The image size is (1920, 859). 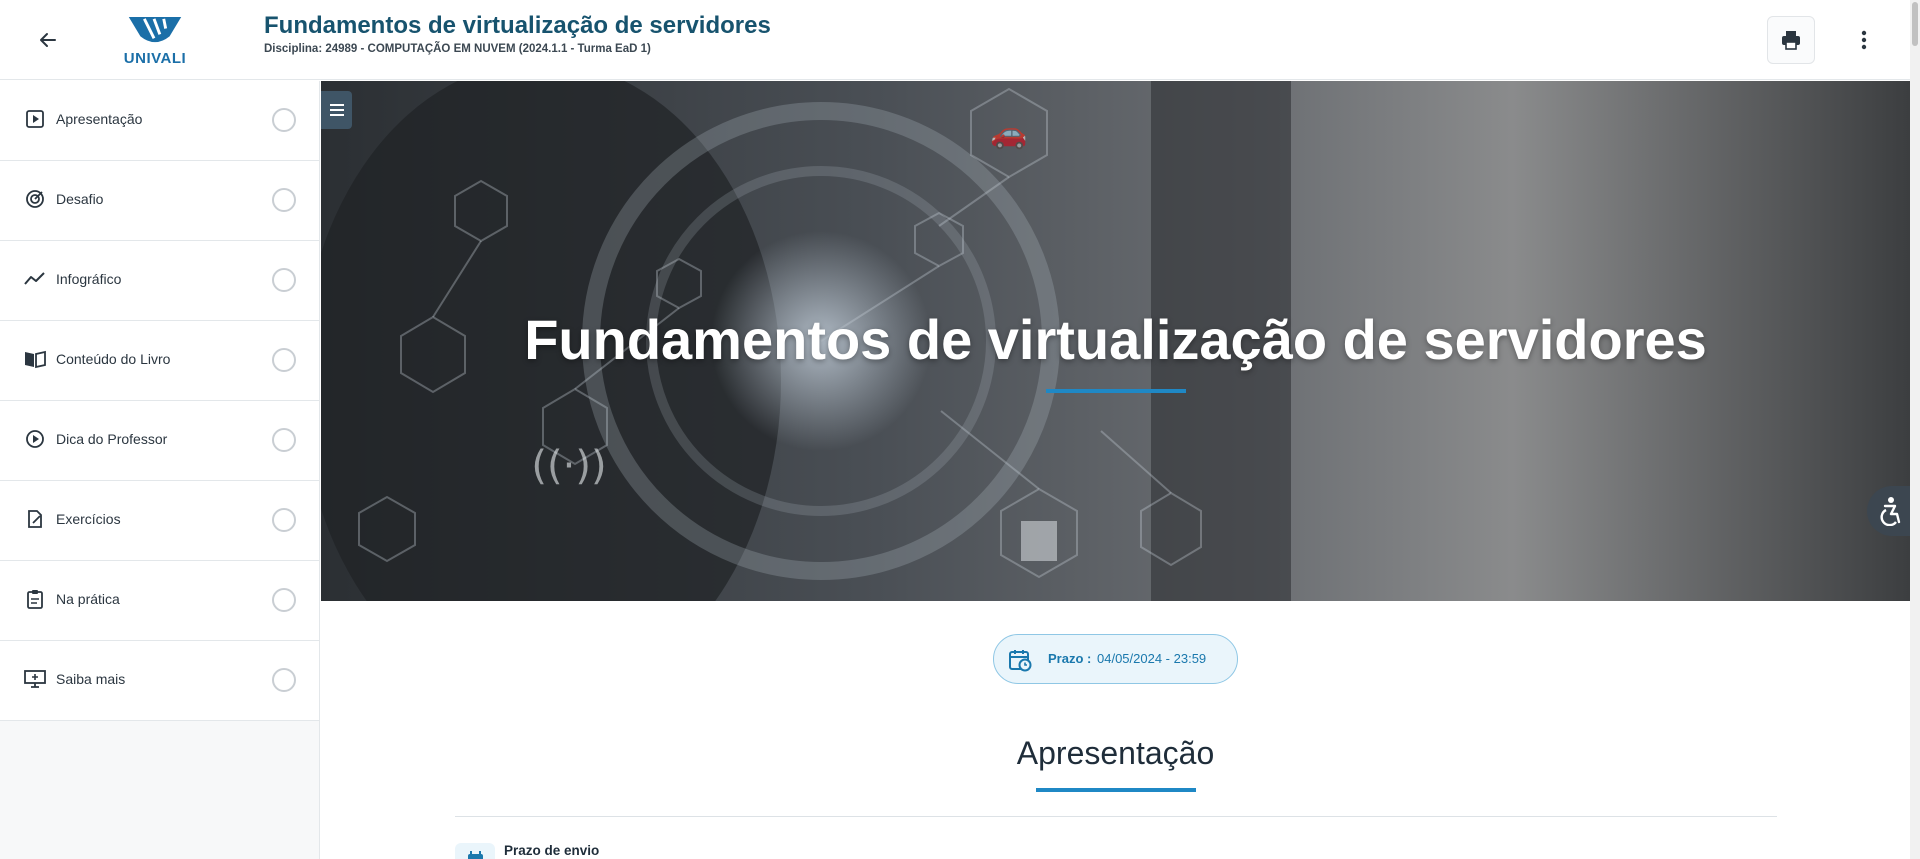 I want to click on sidebar-item-desafio: Desafio, so click(x=159, y=201).